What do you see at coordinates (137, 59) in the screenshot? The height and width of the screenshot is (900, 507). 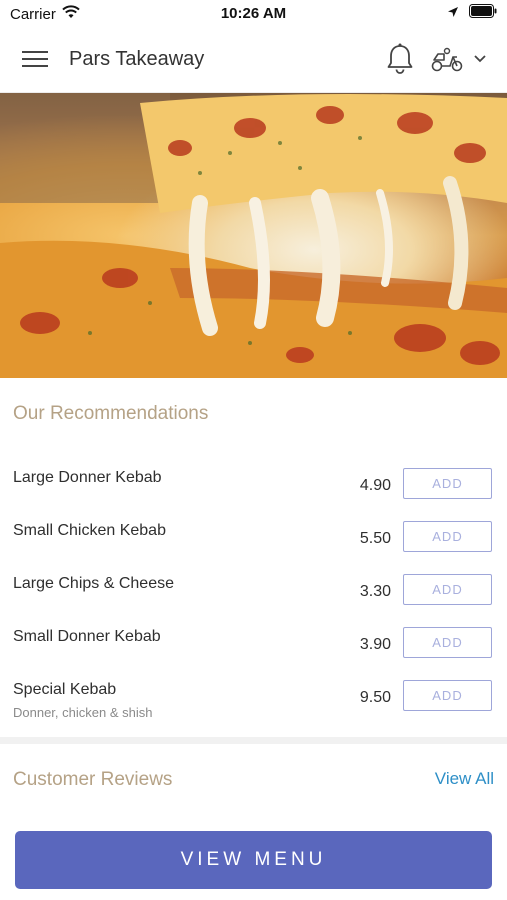 I see `page-title: Pars Takeaway` at bounding box center [137, 59].